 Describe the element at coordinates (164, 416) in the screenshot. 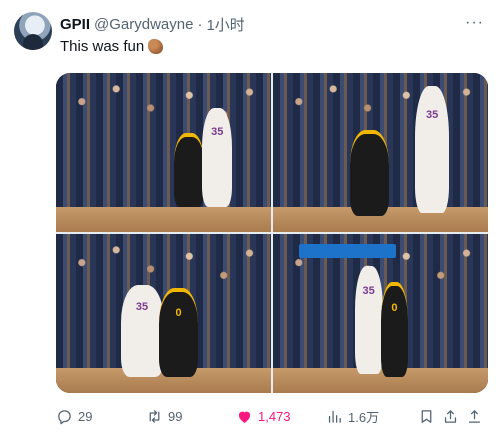

I see `retweet-button: 99` at that location.